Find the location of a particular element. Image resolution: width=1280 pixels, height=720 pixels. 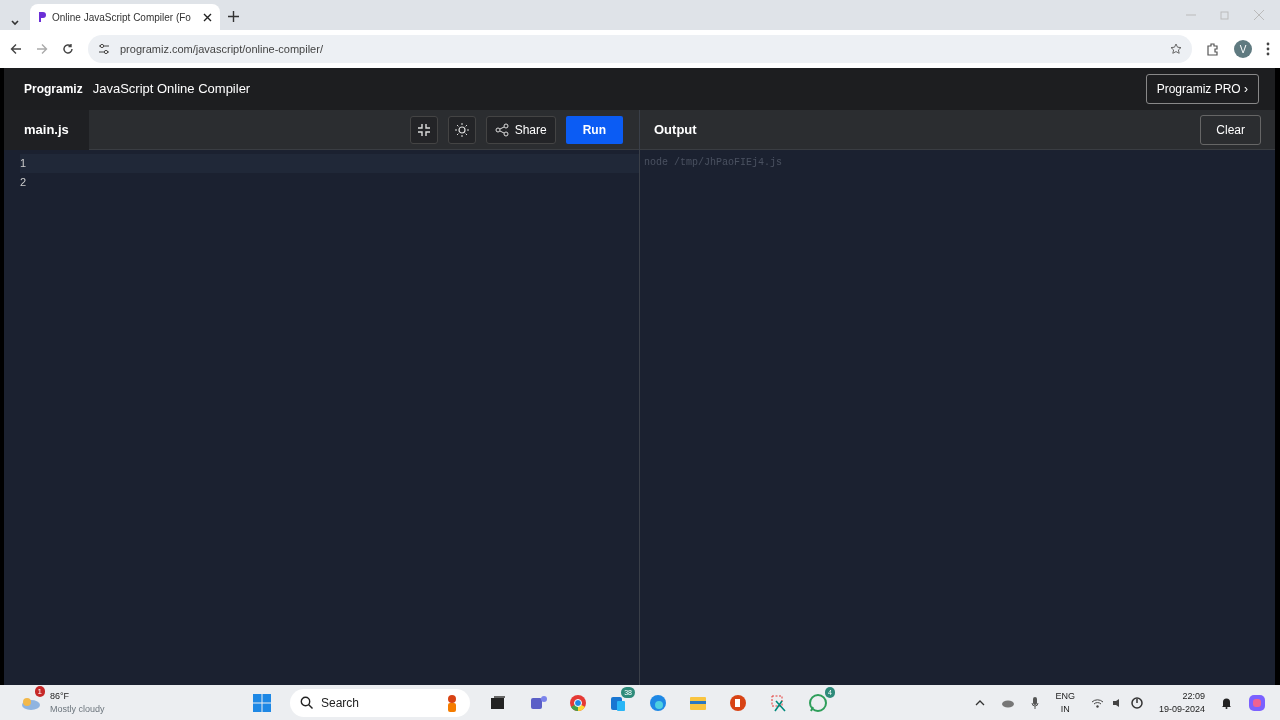

share-icon is located at coordinates (501, 129).